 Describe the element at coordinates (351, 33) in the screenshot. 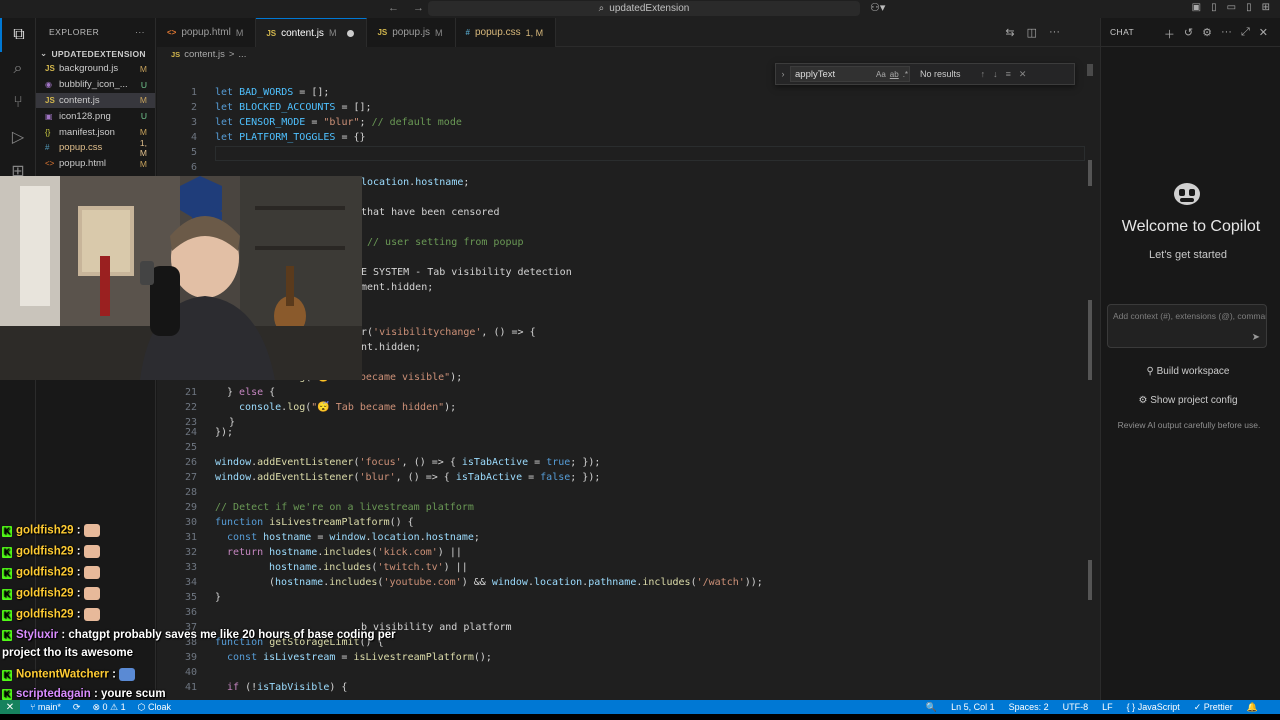

I see `unsaved-dot-icon` at that location.